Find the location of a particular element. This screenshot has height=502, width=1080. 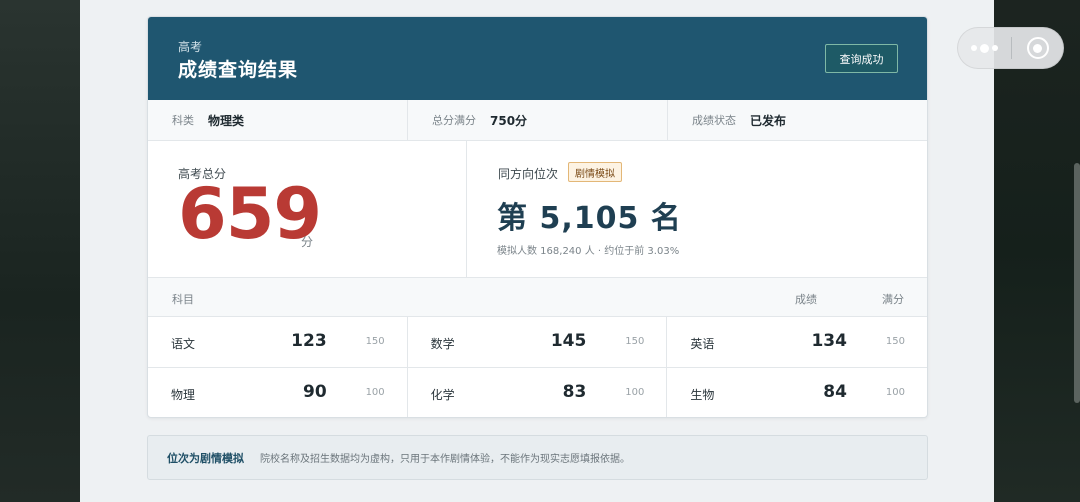

subject-score: 83 is located at coordinates (574, 392).